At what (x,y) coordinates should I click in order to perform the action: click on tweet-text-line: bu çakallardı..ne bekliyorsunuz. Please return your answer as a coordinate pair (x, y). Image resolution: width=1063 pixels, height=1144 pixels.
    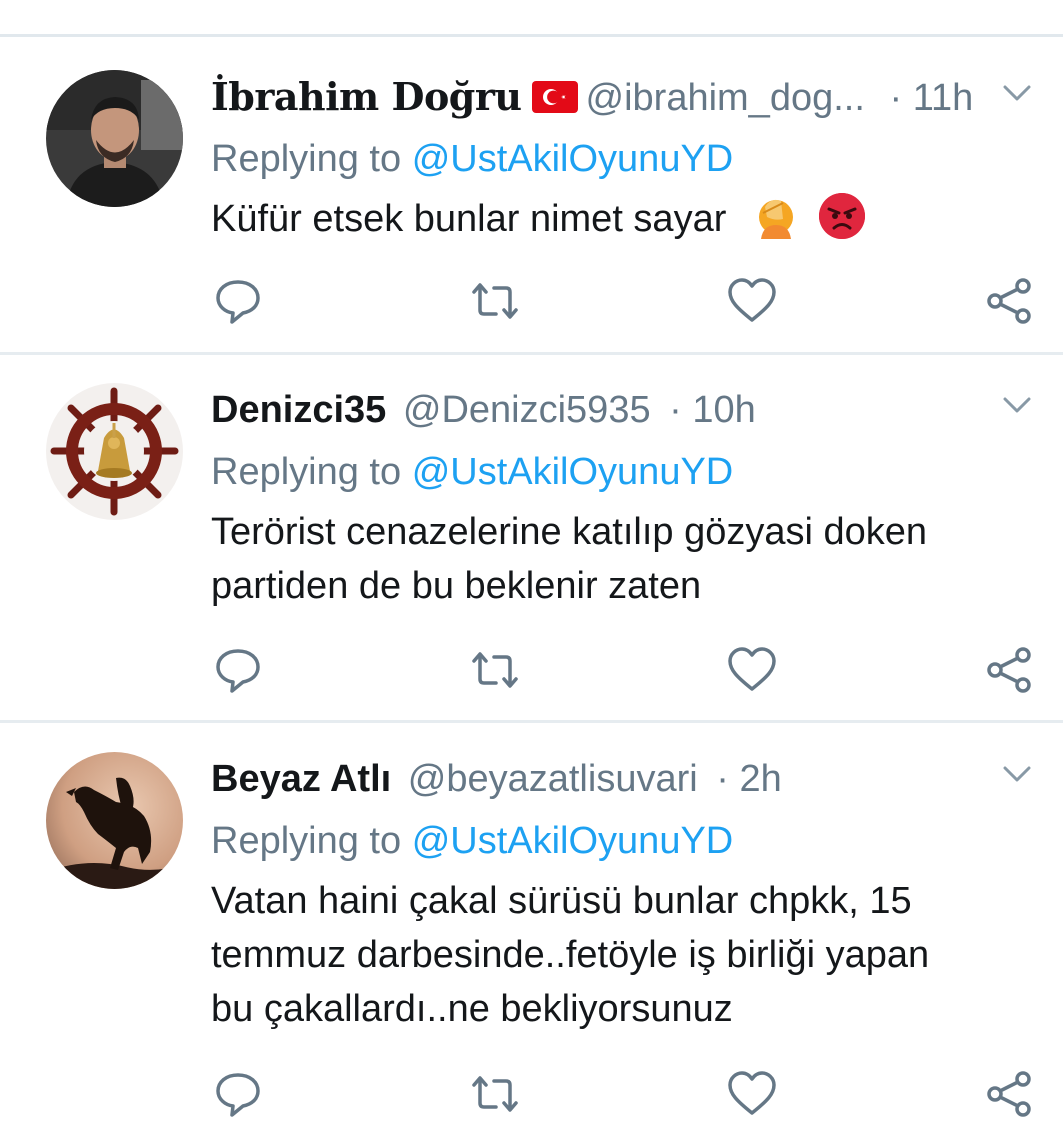
    Looking at the image, I should click on (472, 1009).